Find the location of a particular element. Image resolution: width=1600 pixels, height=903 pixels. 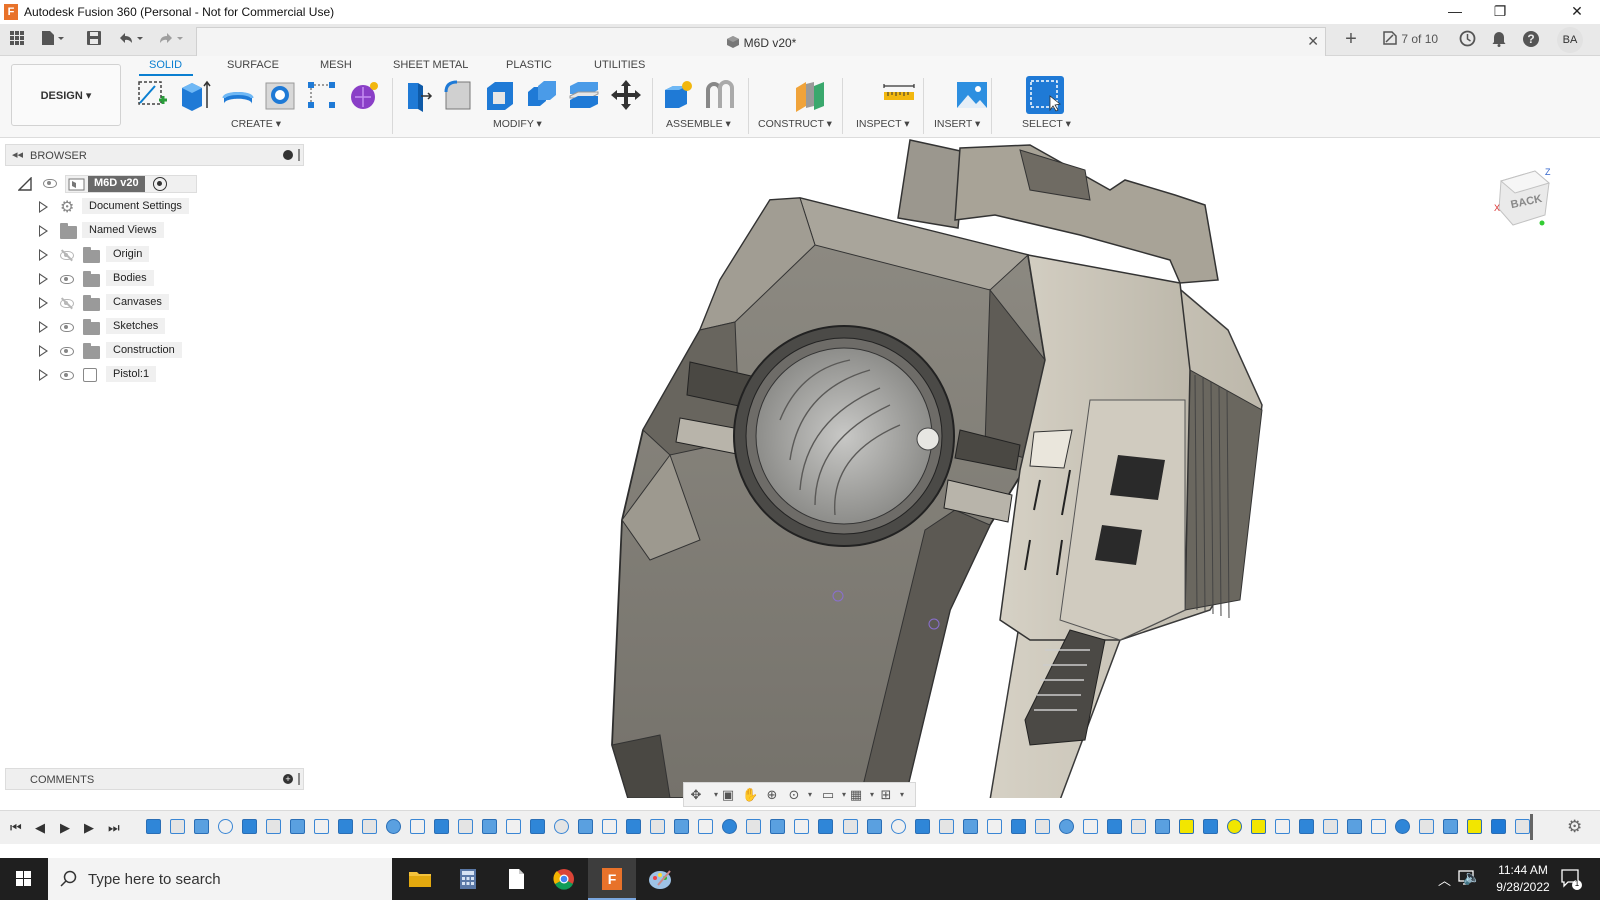

file-explorer-taskbar-icon is located at coordinates (420, 879).